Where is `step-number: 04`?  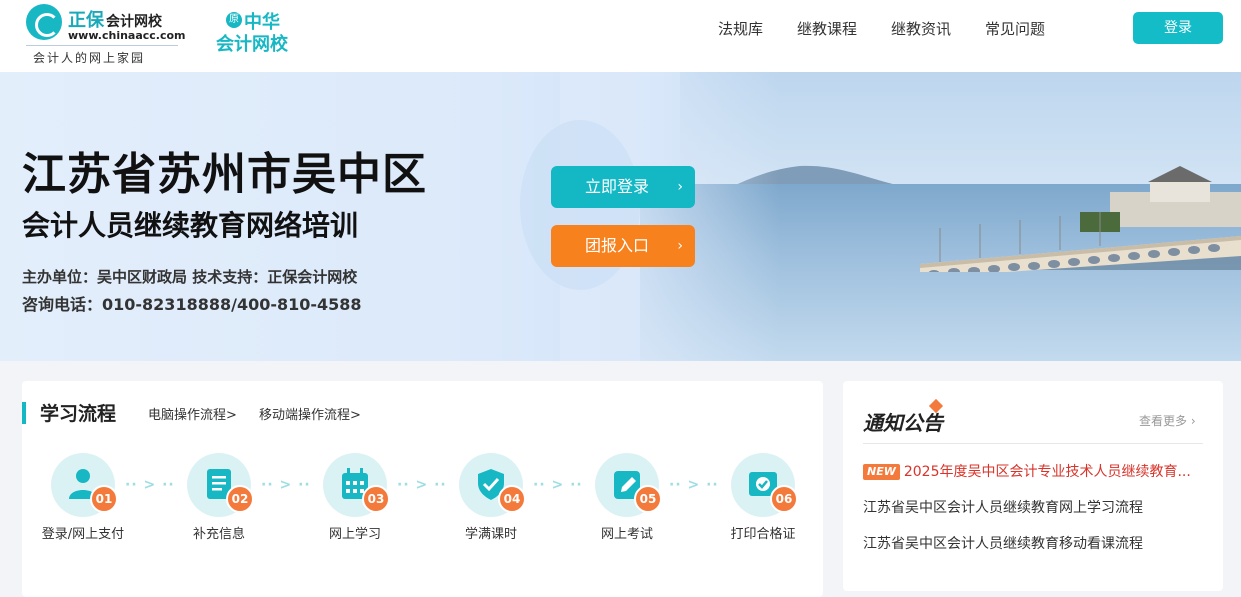 step-number: 04 is located at coordinates (512, 499).